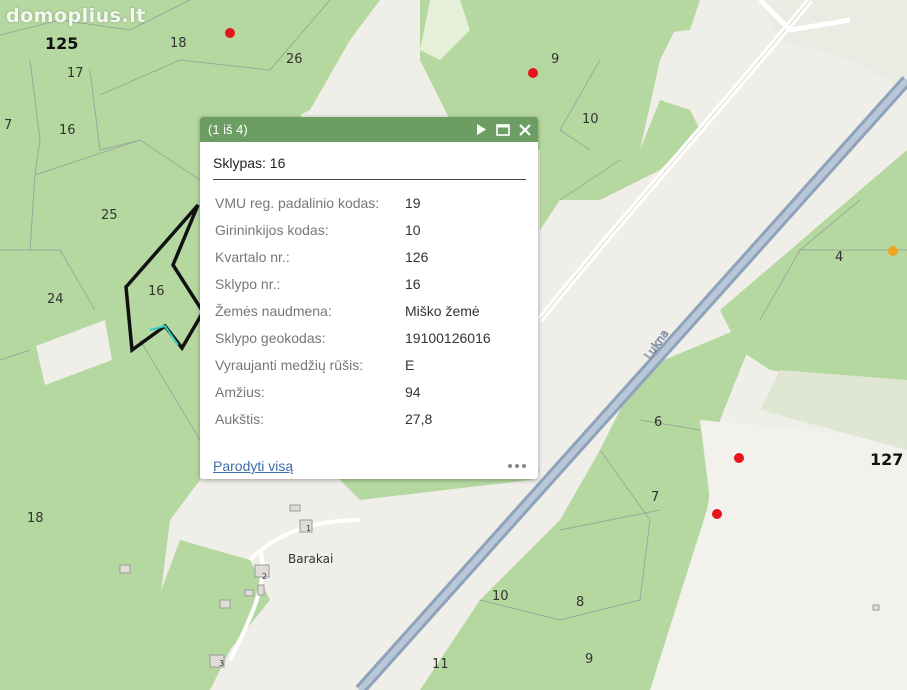 Image resolution: width=907 pixels, height=690 pixels. What do you see at coordinates (297, 202) in the screenshot?
I see `attribute-key: VMU reg. padalinio kodas:` at bounding box center [297, 202].